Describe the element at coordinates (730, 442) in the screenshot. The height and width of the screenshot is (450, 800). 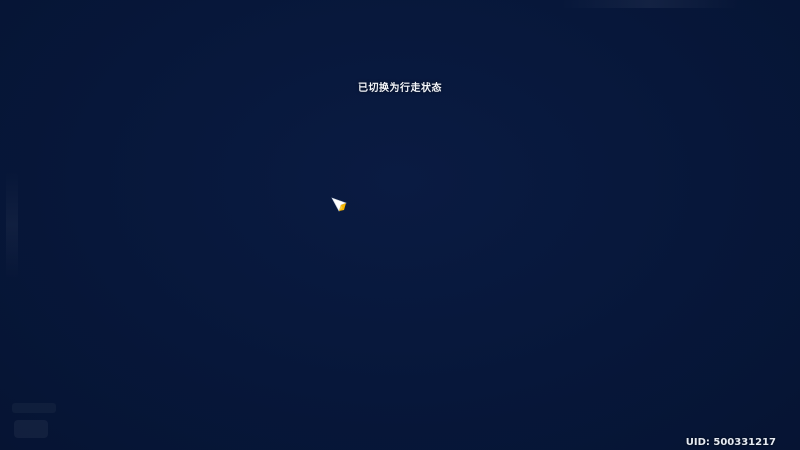
I see `uid-label: UID: 500331217` at that location.